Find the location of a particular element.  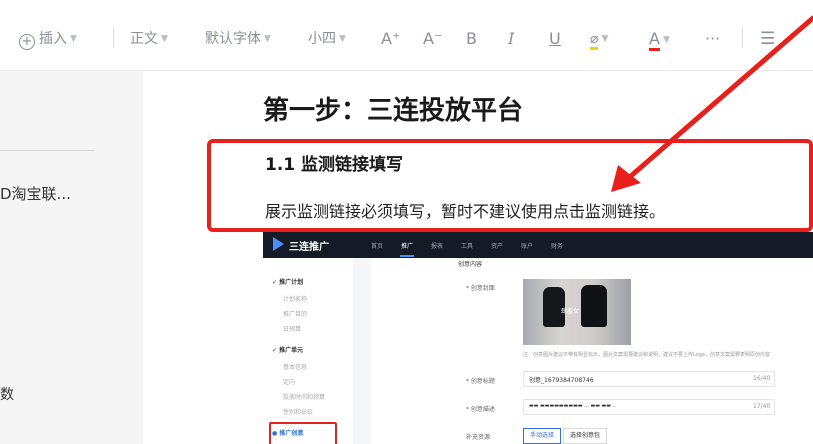

cover-figure is located at coordinates (594, 306).